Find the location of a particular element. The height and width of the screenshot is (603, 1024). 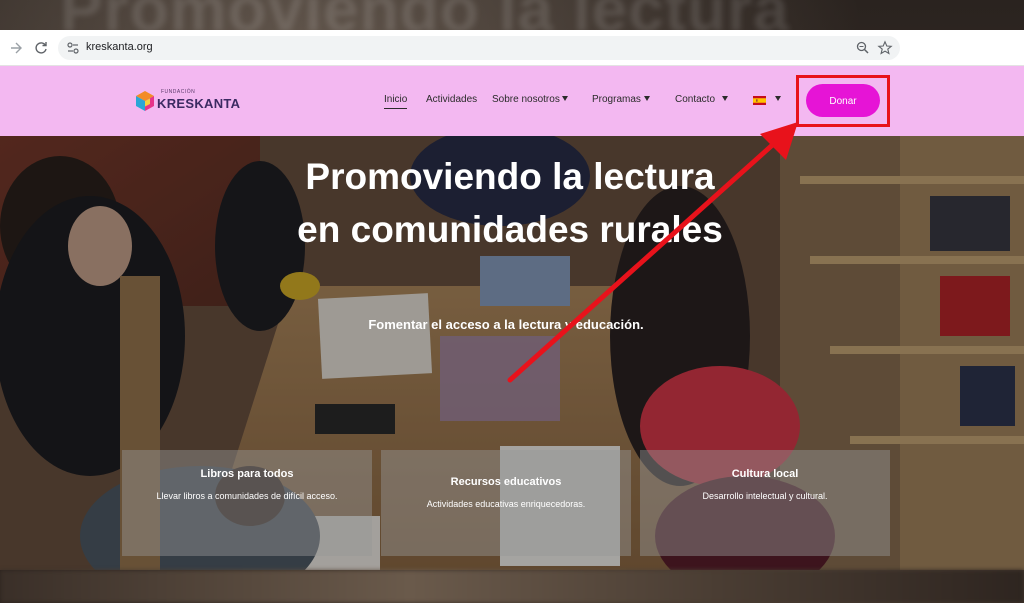

browser-toolbar: kreskanta.org is located at coordinates (512, 48).